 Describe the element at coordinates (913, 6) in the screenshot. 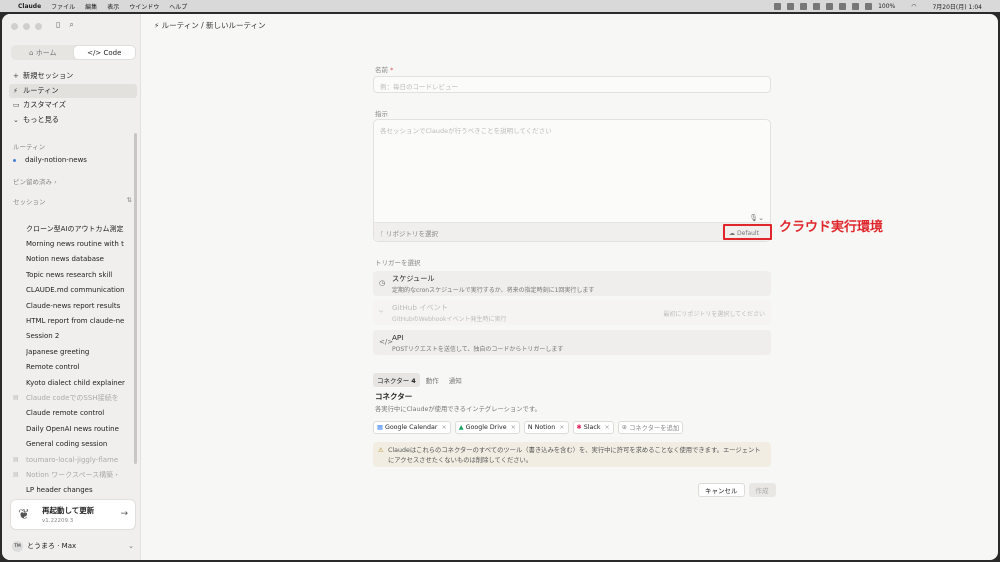

I see `wifi-icon: ◠` at that location.